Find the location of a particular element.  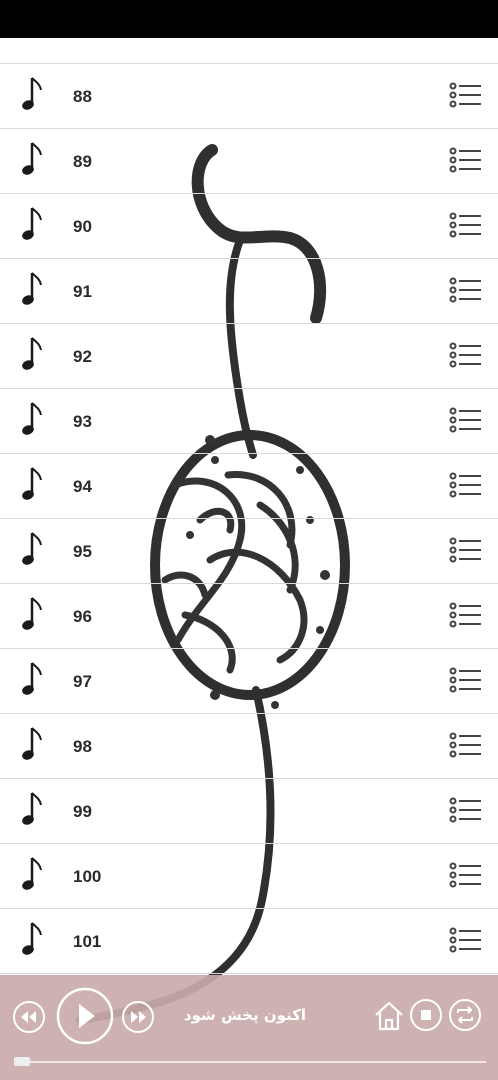

track-number: 95 is located at coordinates (82, 551).